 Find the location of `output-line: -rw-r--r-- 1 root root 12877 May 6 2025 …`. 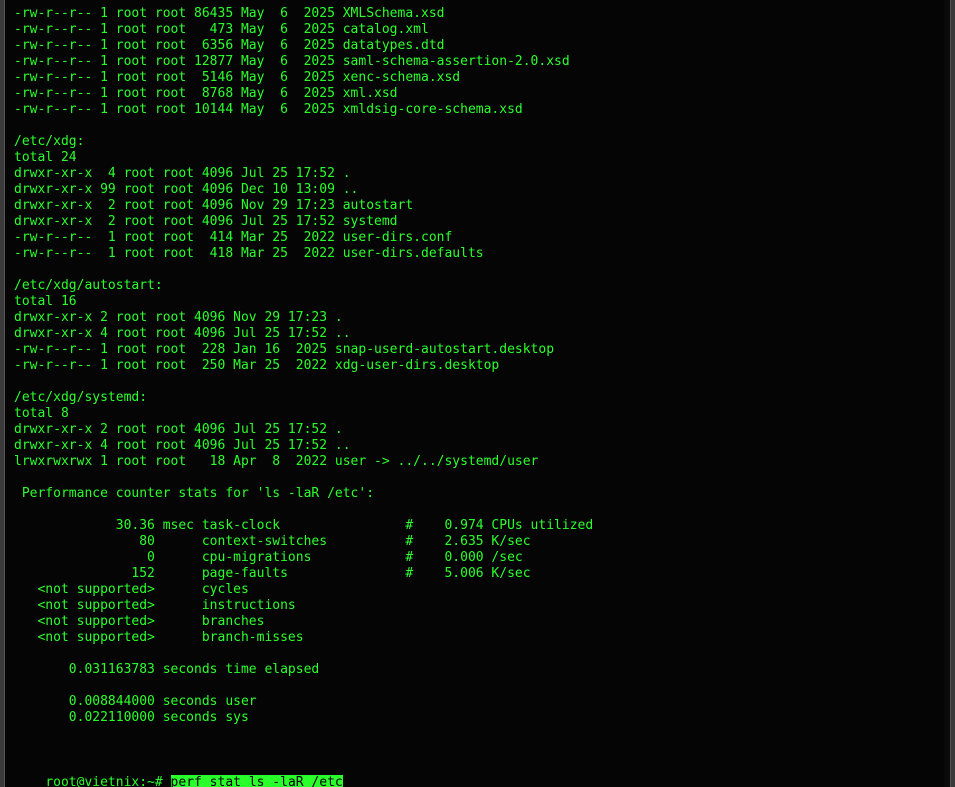

output-line: -rw-r--r-- 1 root root 12877 May 6 2025 … is located at coordinates (292, 61).